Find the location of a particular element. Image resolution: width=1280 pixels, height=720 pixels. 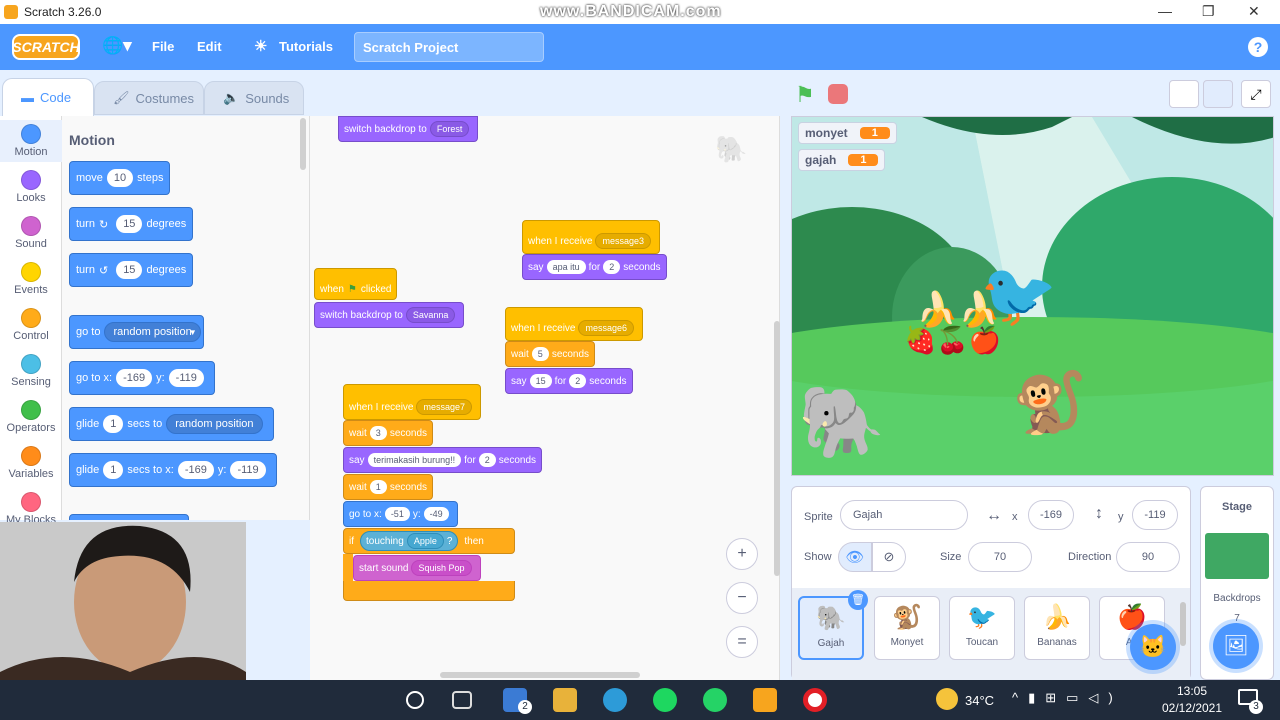

size-input: 70 is located at coordinates (1000, 557).